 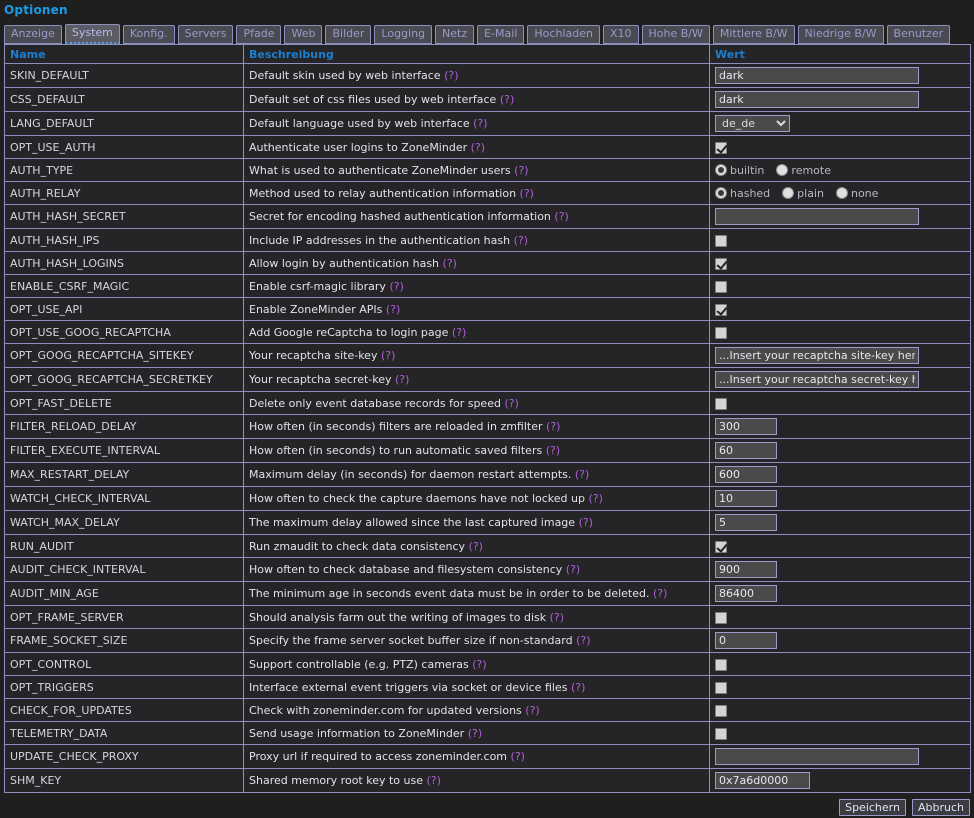 What do you see at coordinates (313, 355) in the screenshot?
I see `option-description-text: Your recaptcha site-key` at bounding box center [313, 355].